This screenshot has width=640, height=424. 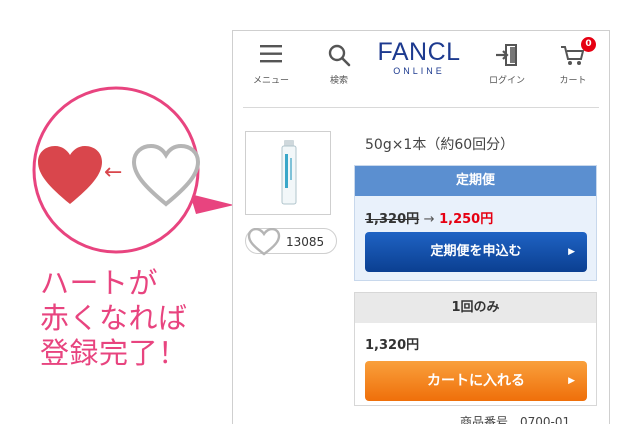 I want to click on menu-label: メニュー, so click(x=270, y=81).